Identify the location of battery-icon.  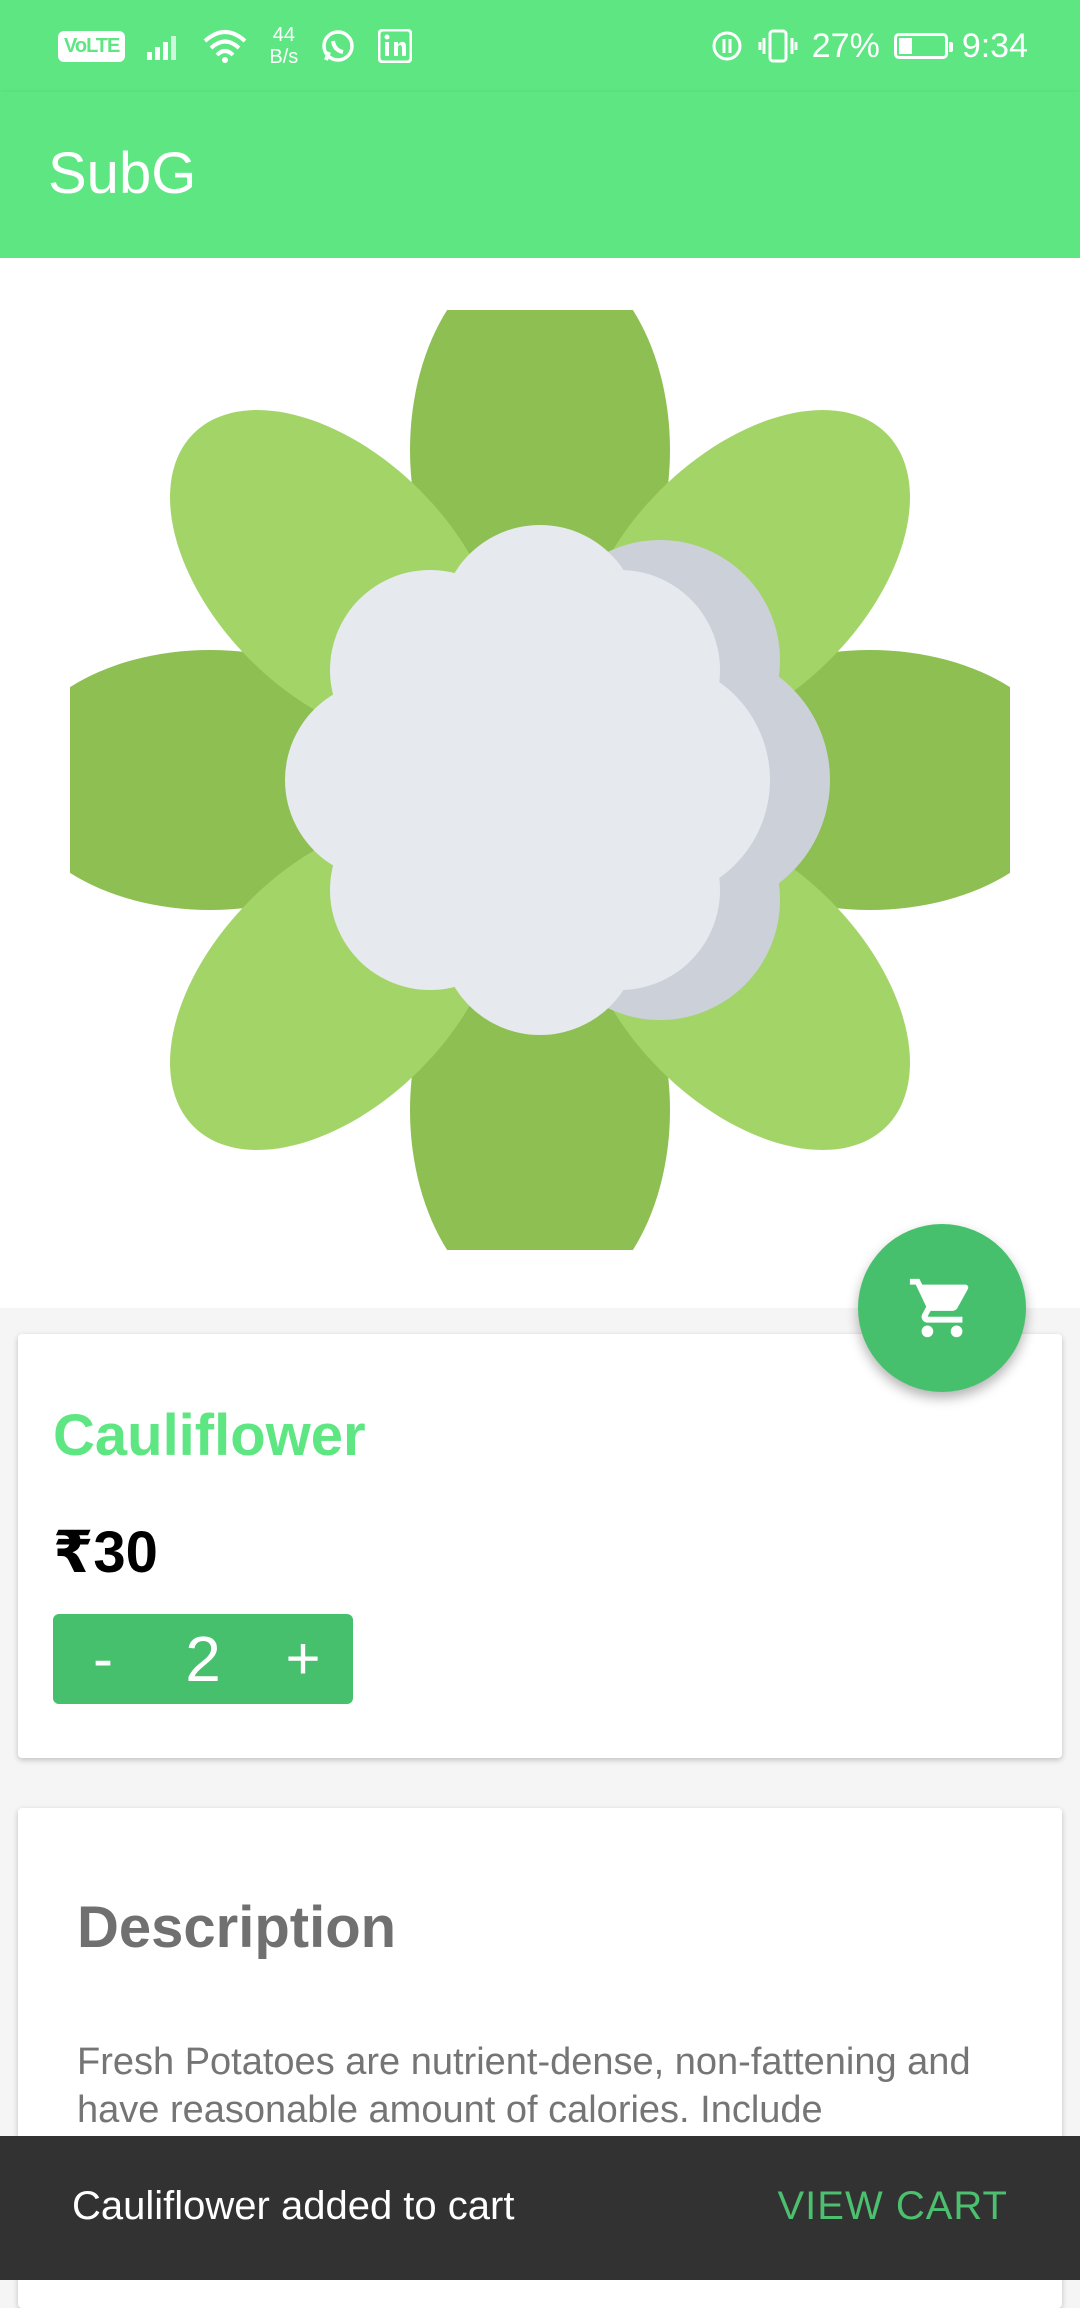
(923, 46).